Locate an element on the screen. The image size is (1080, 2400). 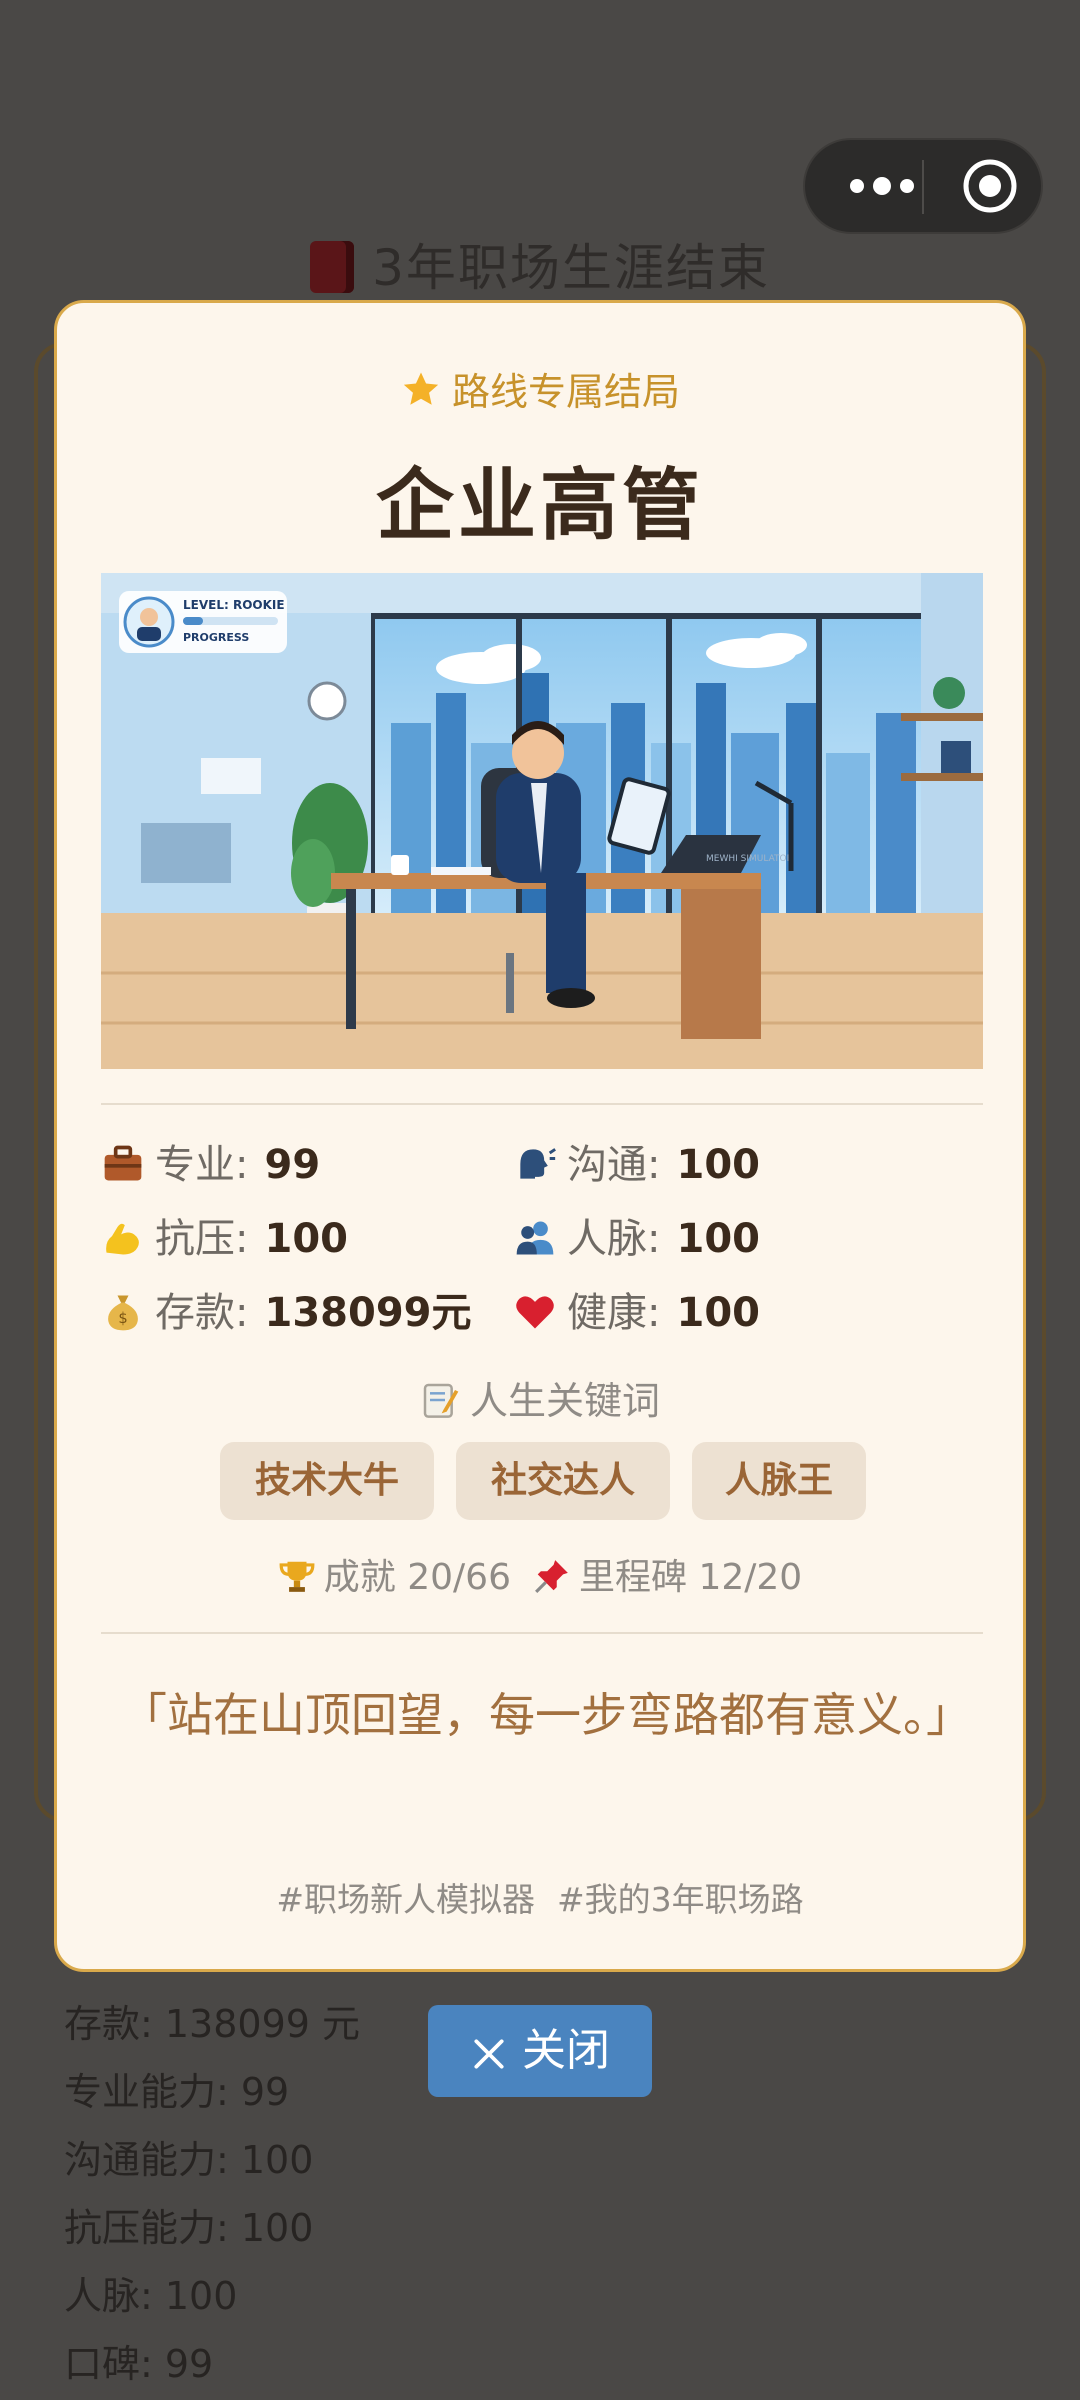
miniprogram-capsule is located at coordinates (923, 186).